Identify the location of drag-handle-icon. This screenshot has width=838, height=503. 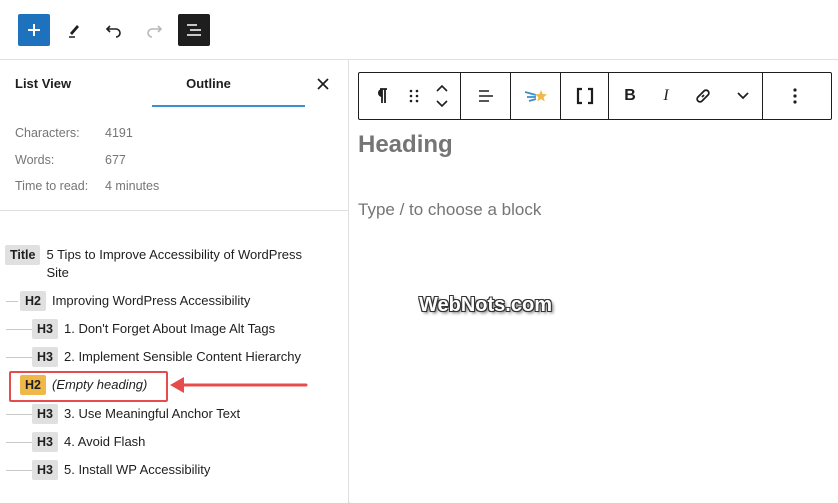
(414, 96).